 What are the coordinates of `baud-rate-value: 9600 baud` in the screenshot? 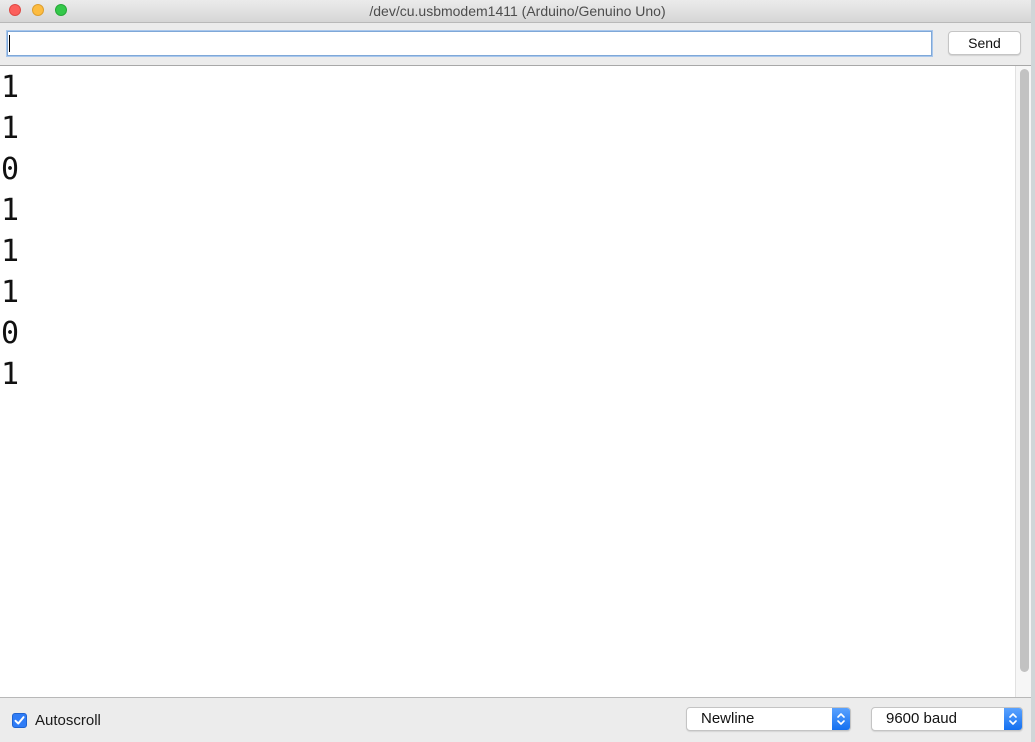 It's located at (921, 718).